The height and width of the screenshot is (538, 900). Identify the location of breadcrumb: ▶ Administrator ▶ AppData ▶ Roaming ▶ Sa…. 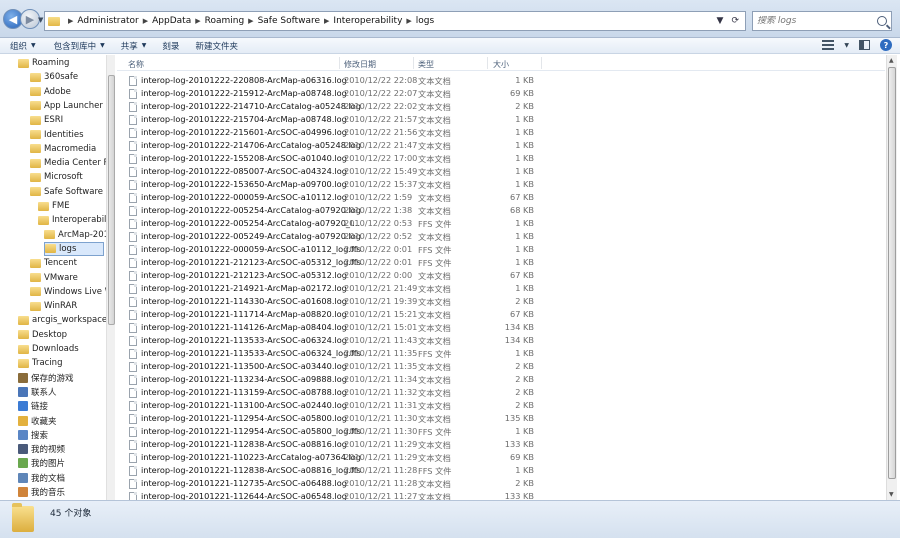
(395, 21).